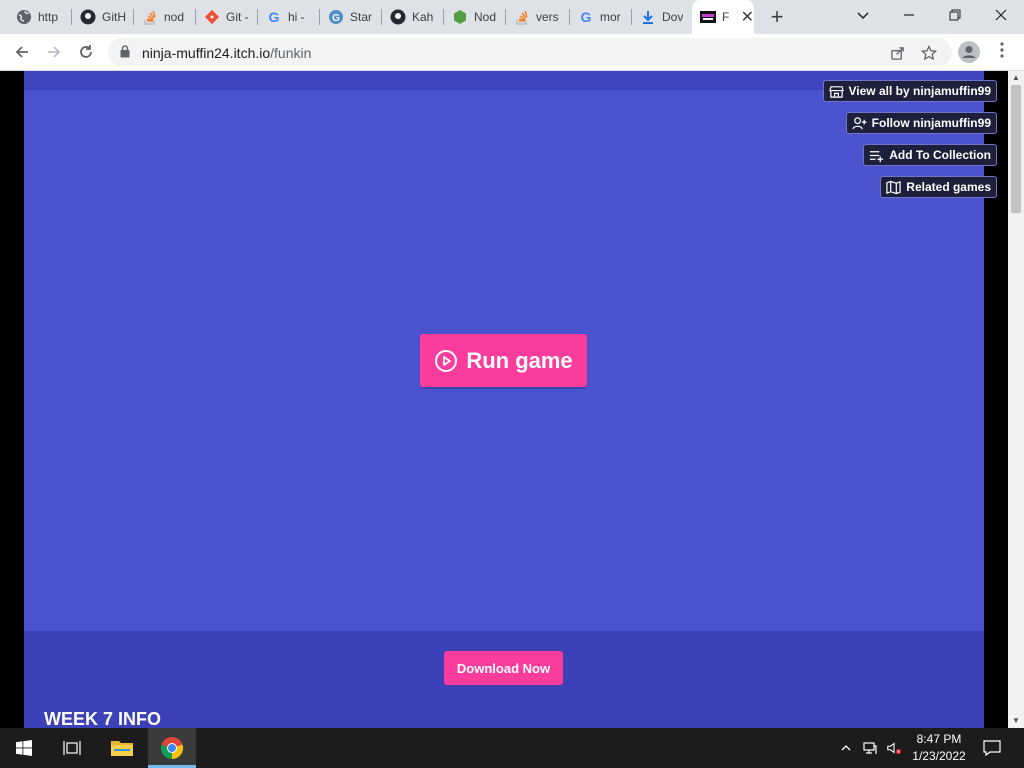  I want to click on person-icon, so click(969, 52).